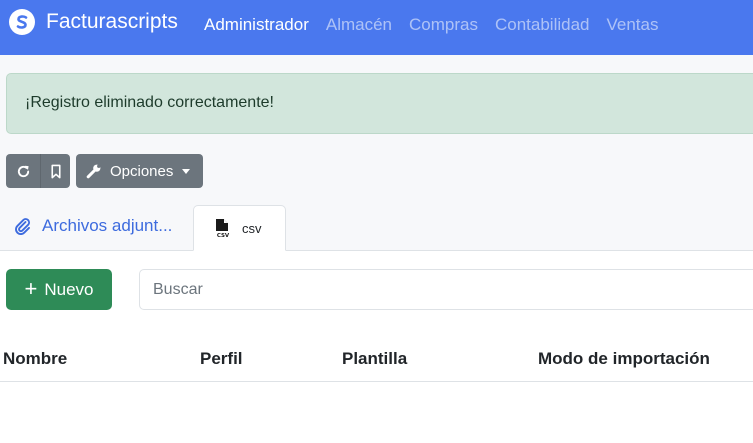  Describe the element at coordinates (256, 25) in the screenshot. I see `menu-item-administrador: Administrador` at that location.